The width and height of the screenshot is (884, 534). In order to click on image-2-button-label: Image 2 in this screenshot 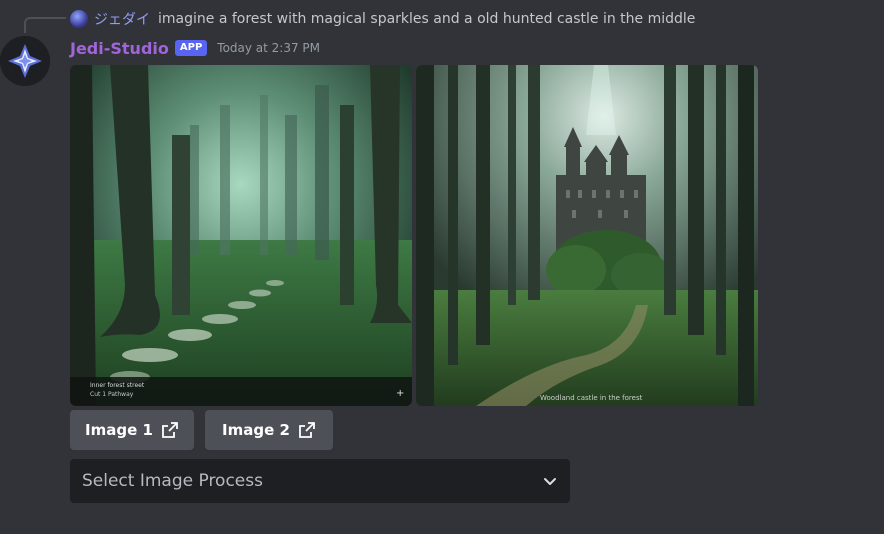, I will do `click(256, 430)`.